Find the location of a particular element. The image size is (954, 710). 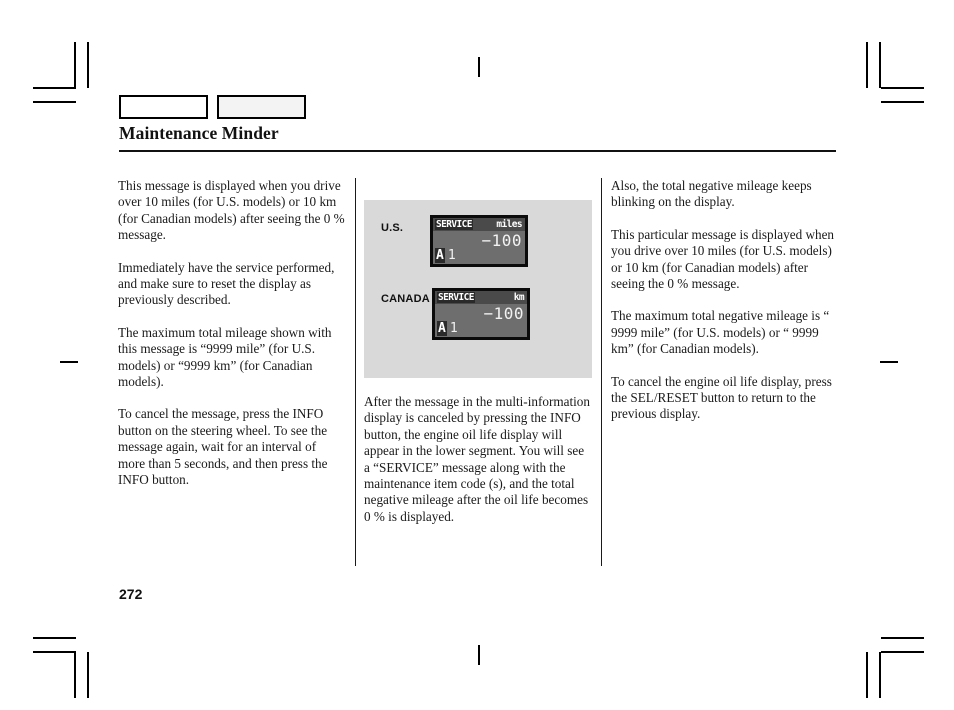

crop-mark-top-right-corner-vertical is located at coordinates (880, 65).